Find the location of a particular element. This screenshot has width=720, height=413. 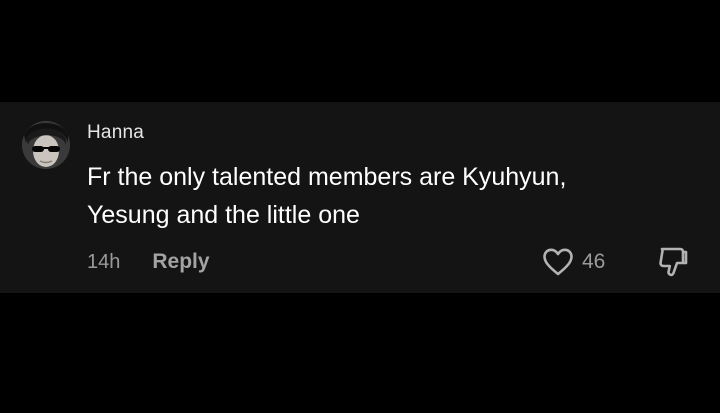

dislike-button is located at coordinates (673, 262).